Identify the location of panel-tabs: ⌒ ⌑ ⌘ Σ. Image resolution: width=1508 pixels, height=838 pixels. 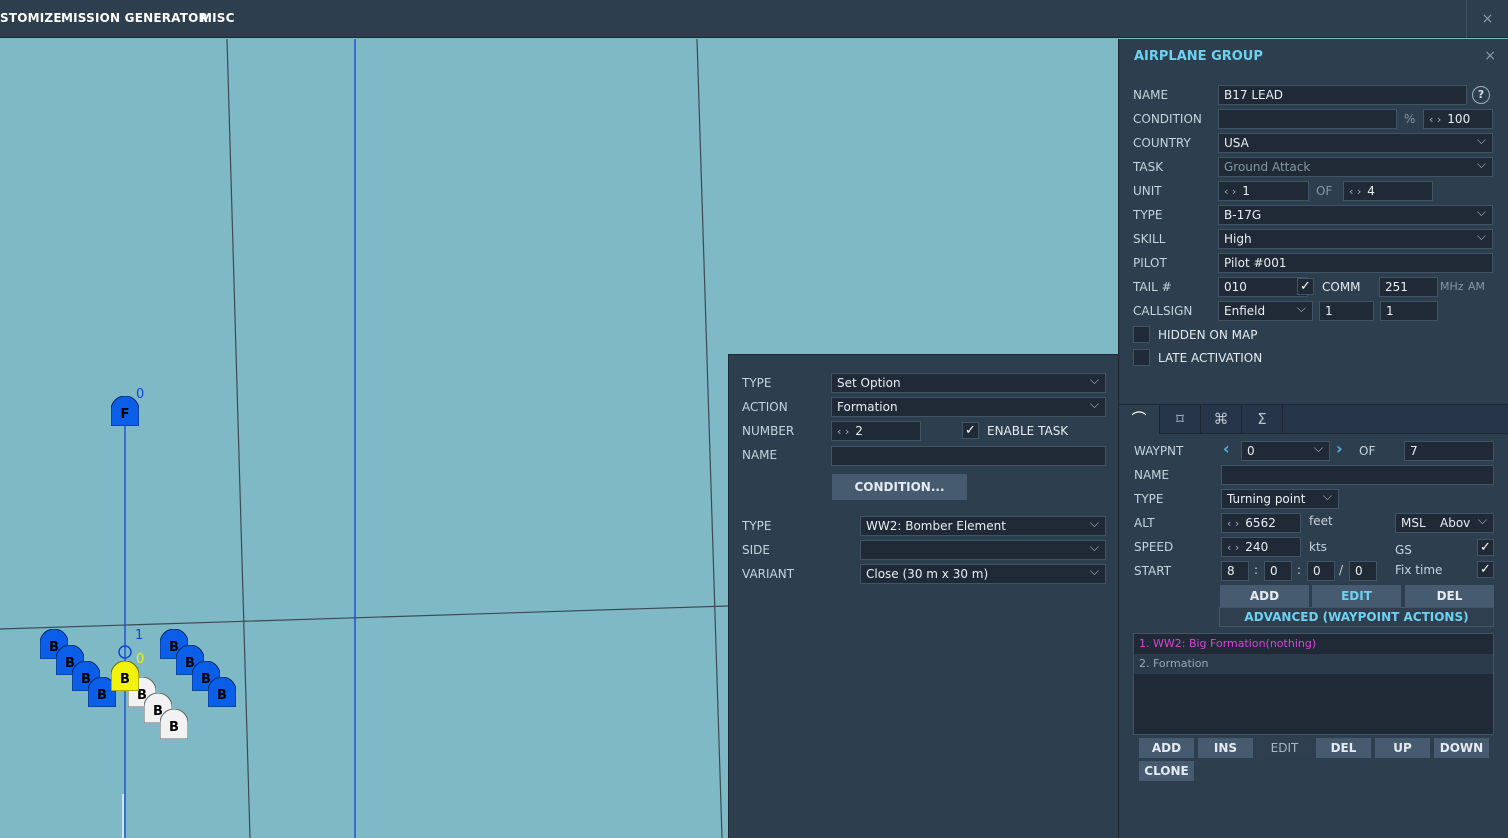
(1313, 419).